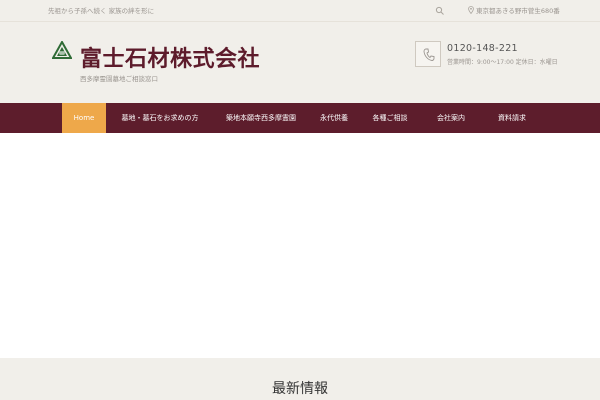 The image size is (600, 400). I want to click on address: 東京都あきる野市菅生680番, so click(514, 10).